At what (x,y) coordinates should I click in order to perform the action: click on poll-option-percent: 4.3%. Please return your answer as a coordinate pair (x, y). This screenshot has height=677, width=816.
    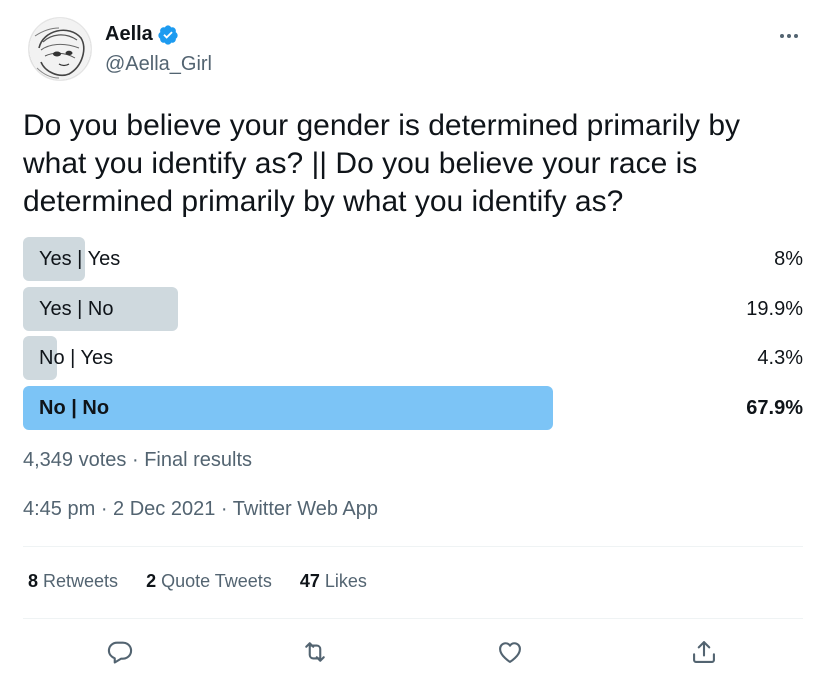
    Looking at the image, I should click on (780, 358).